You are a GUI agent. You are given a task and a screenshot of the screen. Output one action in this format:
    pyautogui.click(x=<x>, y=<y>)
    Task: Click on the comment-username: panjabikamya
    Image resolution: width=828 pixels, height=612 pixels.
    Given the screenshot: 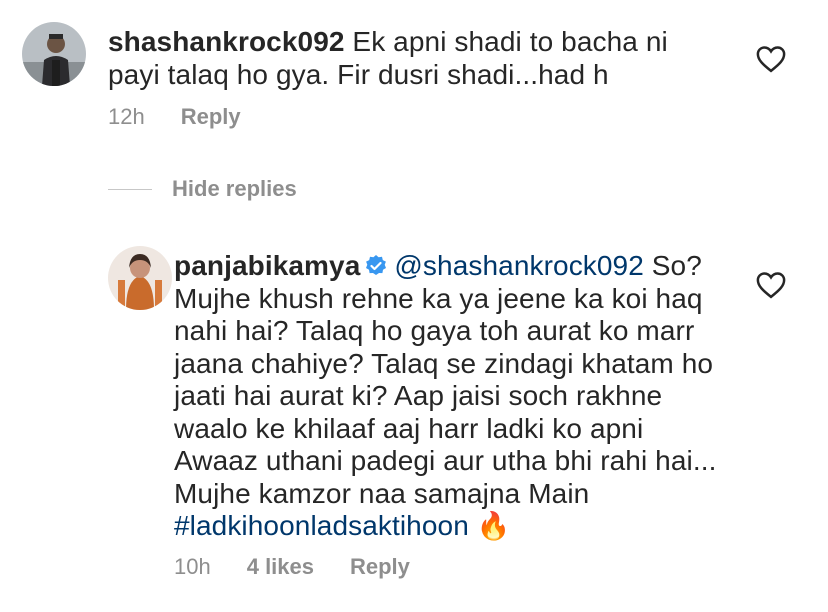 What is the action you would take?
    pyautogui.click(x=267, y=265)
    